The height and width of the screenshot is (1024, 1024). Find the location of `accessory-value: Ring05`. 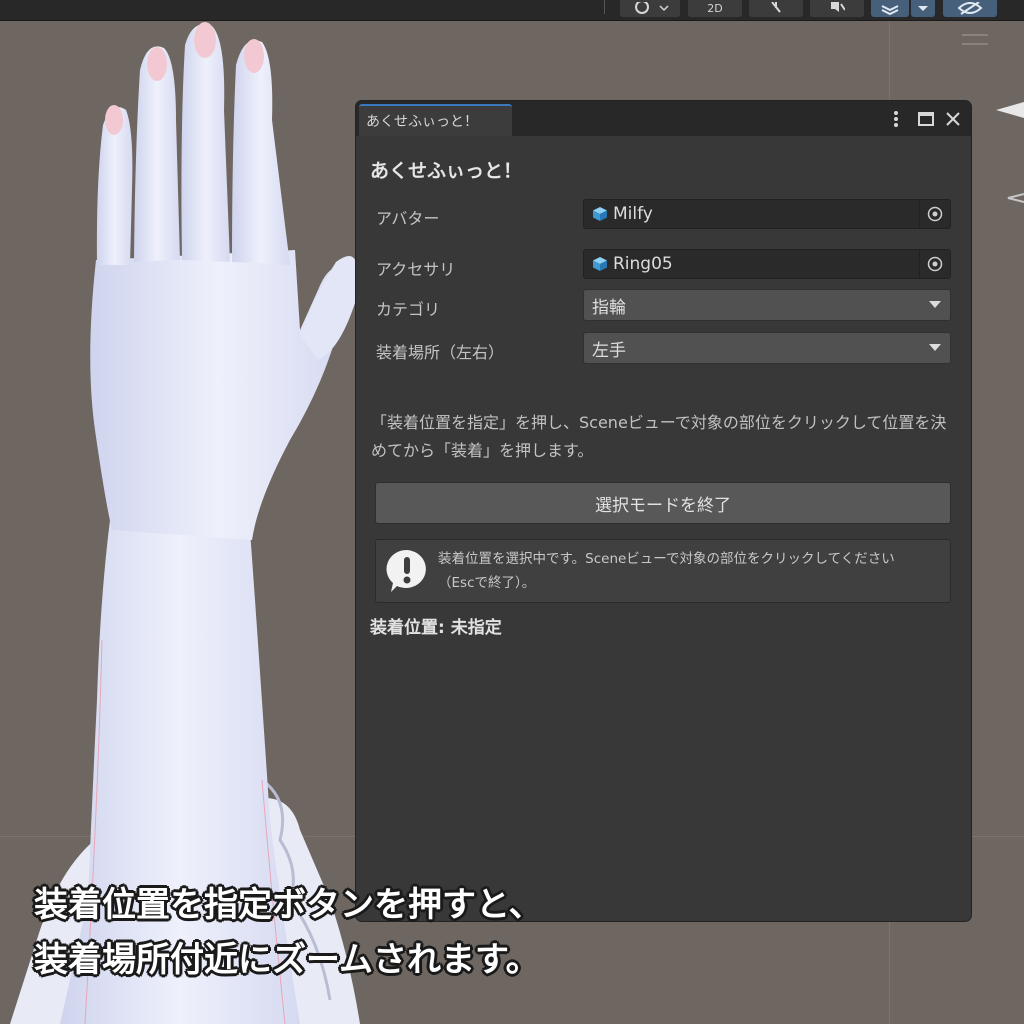

accessory-value: Ring05 is located at coordinates (643, 264).